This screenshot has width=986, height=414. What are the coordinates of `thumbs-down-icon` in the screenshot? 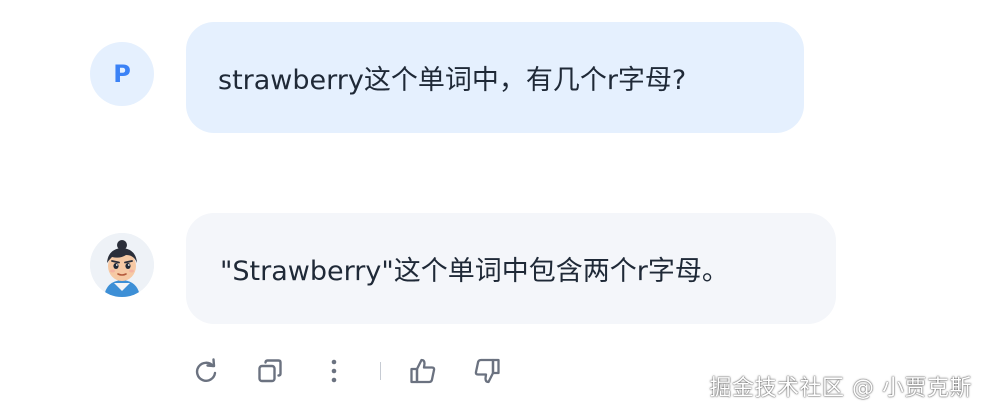 It's located at (487, 371).